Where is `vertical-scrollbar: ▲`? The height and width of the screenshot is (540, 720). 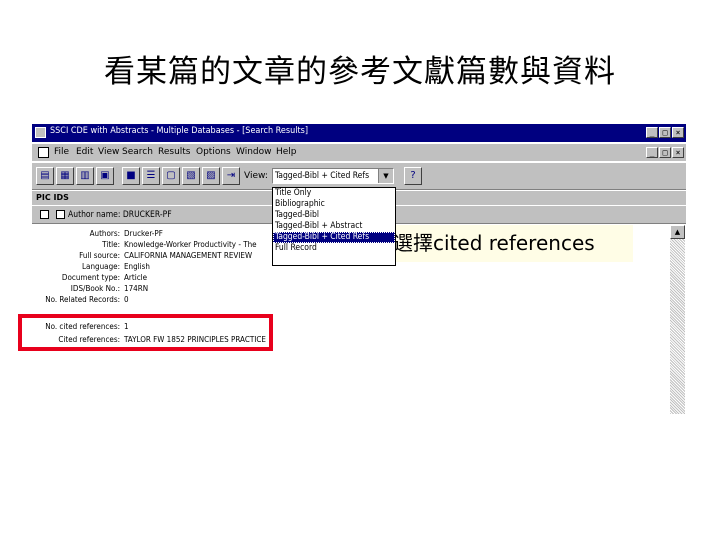
vertical-scrollbar: ▲ is located at coordinates (677, 319).